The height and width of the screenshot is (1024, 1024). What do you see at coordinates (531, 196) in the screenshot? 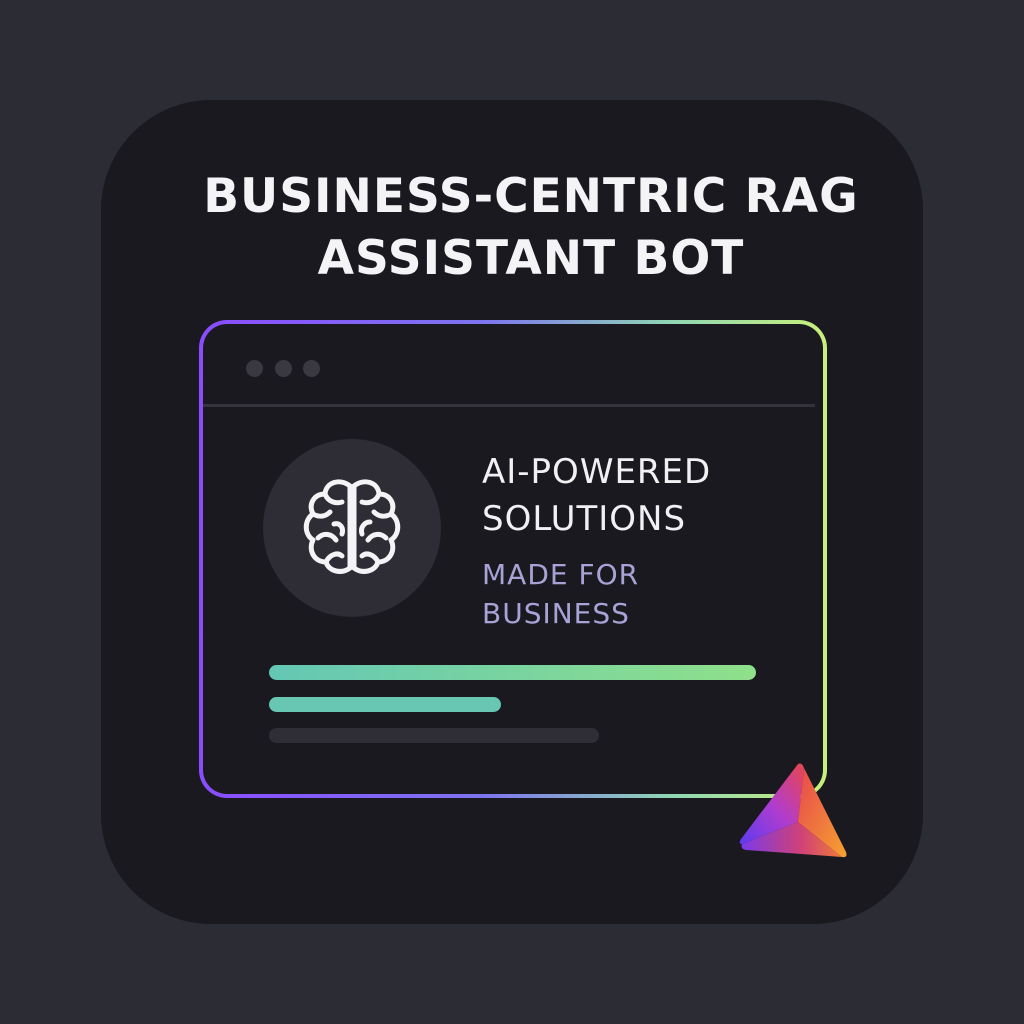
I see `title-line-1: BUSINESS-CENTRIC RAG` at bounding box center [531, 196].